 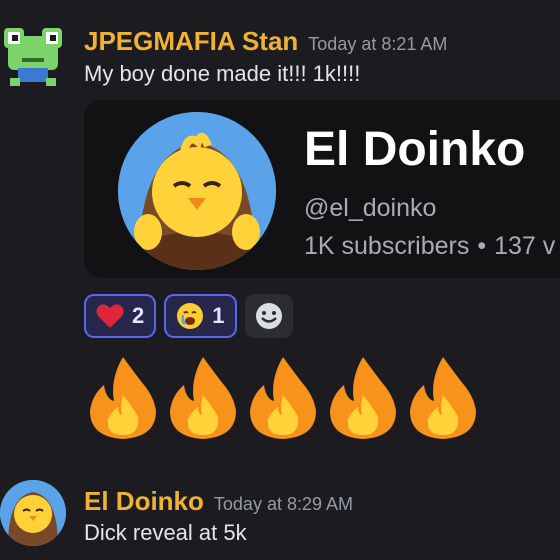 I want to click on add-reaction-button, so click(x=268, y=316).